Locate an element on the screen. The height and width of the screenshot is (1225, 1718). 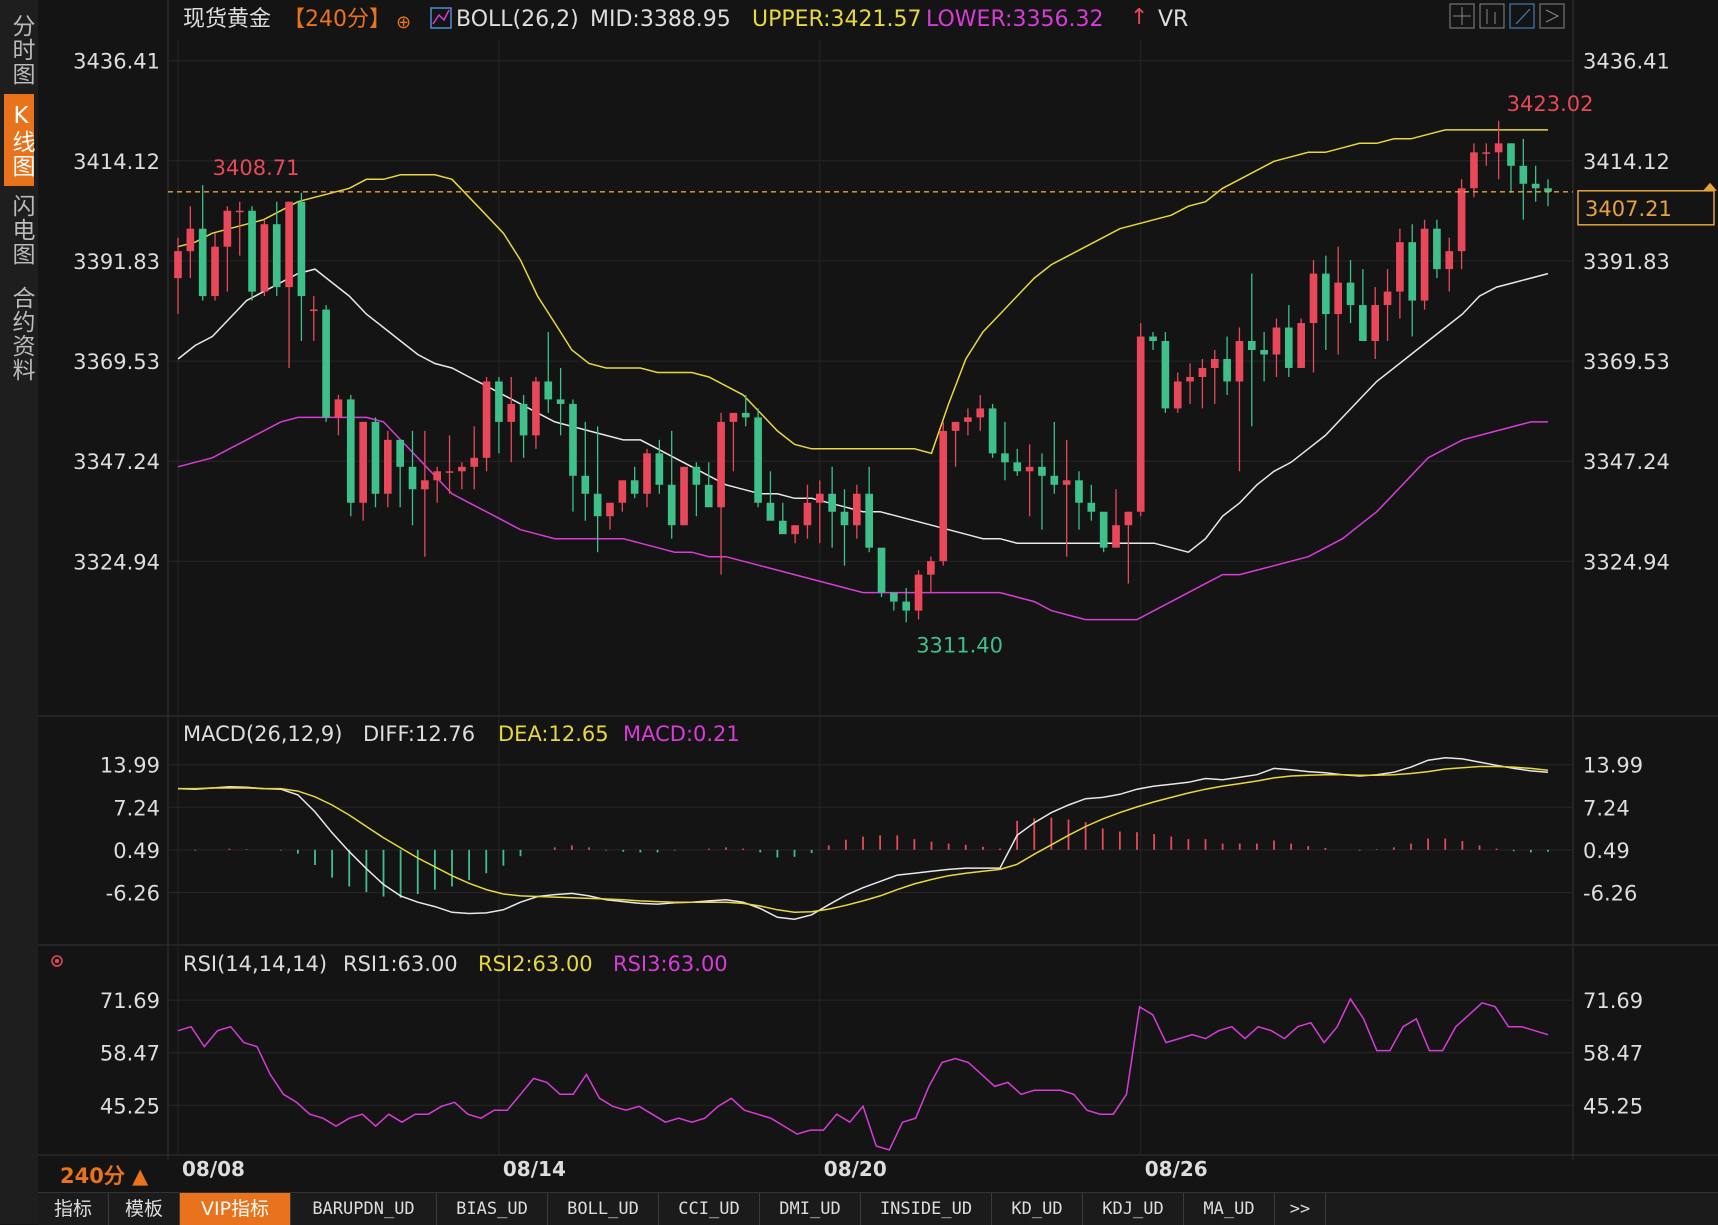
tab-ma: MA_UD is located at coordinates (1229, 1209).